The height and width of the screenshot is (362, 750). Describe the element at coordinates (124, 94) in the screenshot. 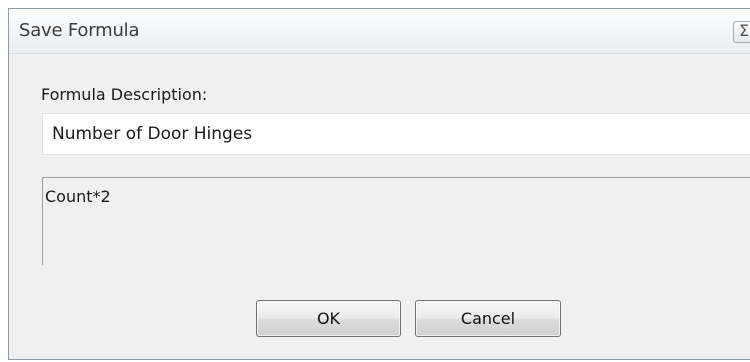

I see `formula-description-label: Formula Description:` at that location.